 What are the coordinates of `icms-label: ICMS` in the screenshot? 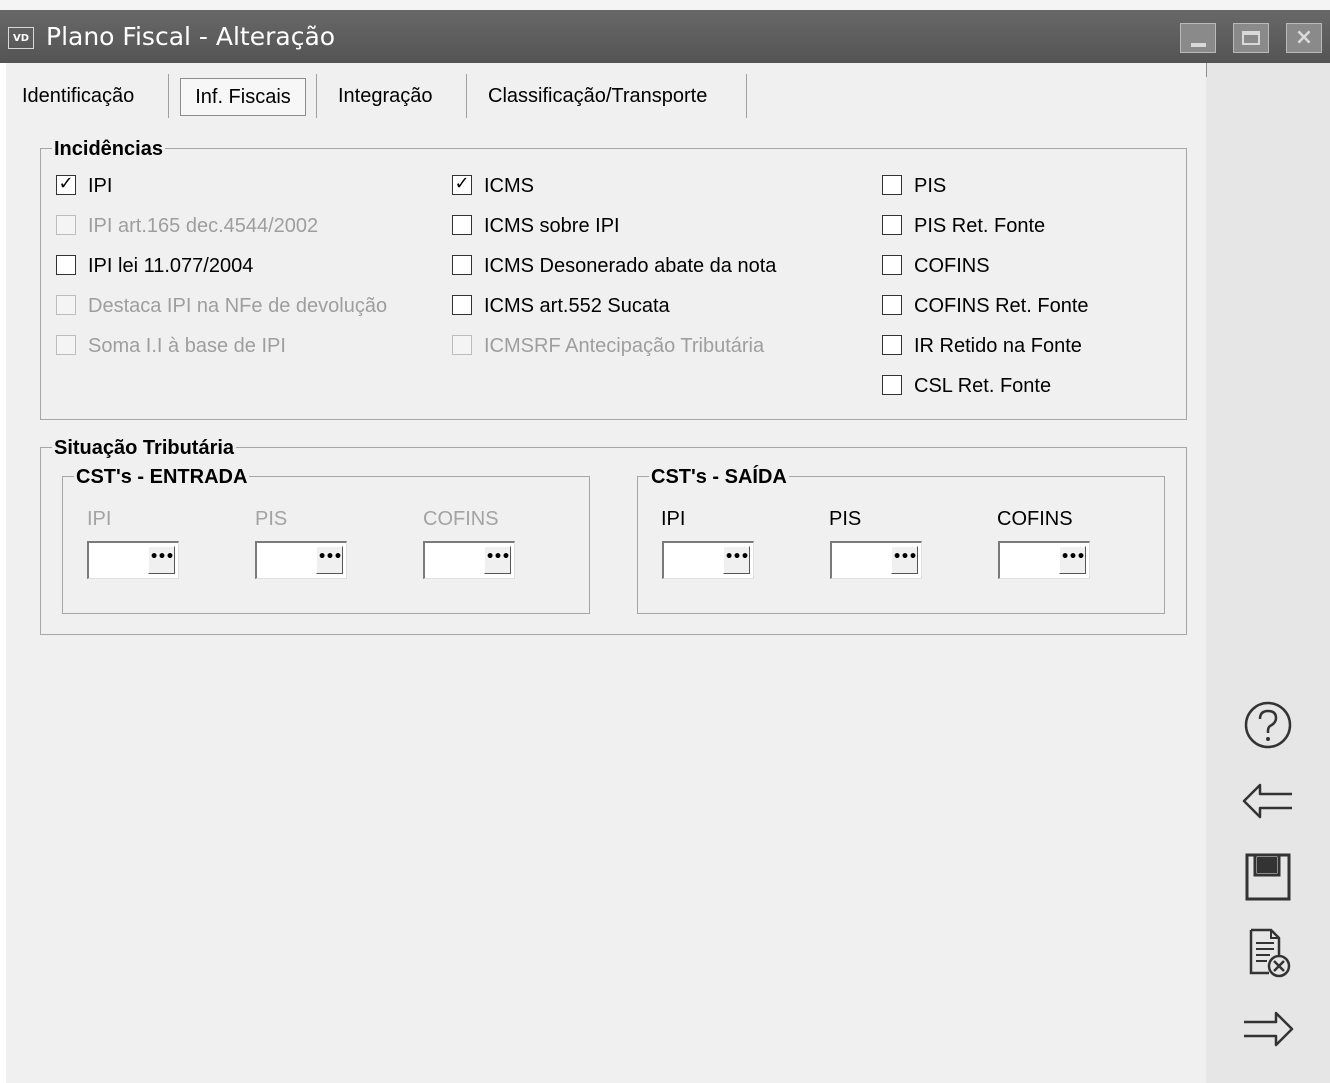 It's located at (509, 186).